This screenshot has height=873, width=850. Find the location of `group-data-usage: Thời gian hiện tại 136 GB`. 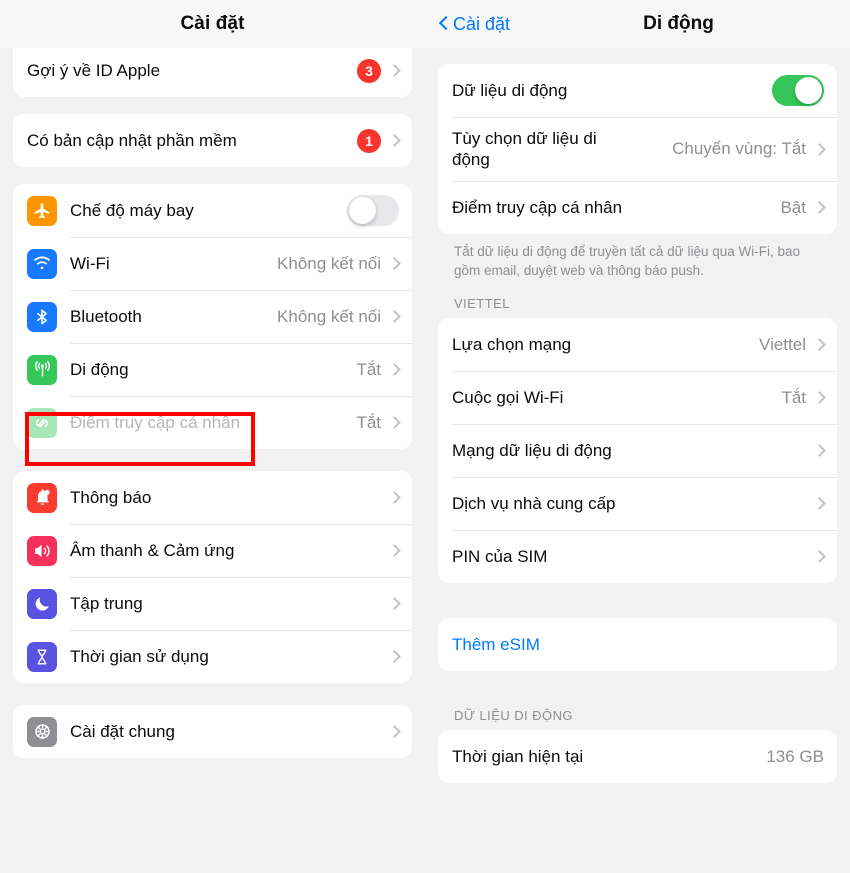

group-data-usage: Thời gian hiện tại 136 GB is located at coordinates (637, 757).